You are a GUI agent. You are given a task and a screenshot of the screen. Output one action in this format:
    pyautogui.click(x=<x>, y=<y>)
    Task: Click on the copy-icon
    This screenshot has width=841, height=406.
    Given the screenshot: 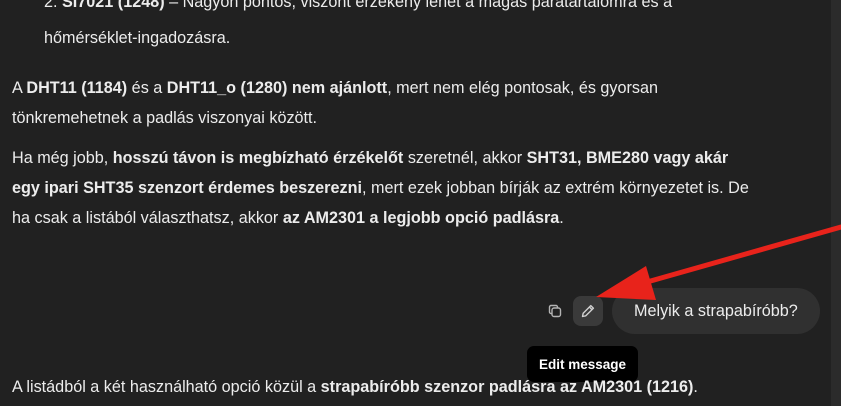 What is the action you would take?
    pyautogui.click(x=555, y=311)
    